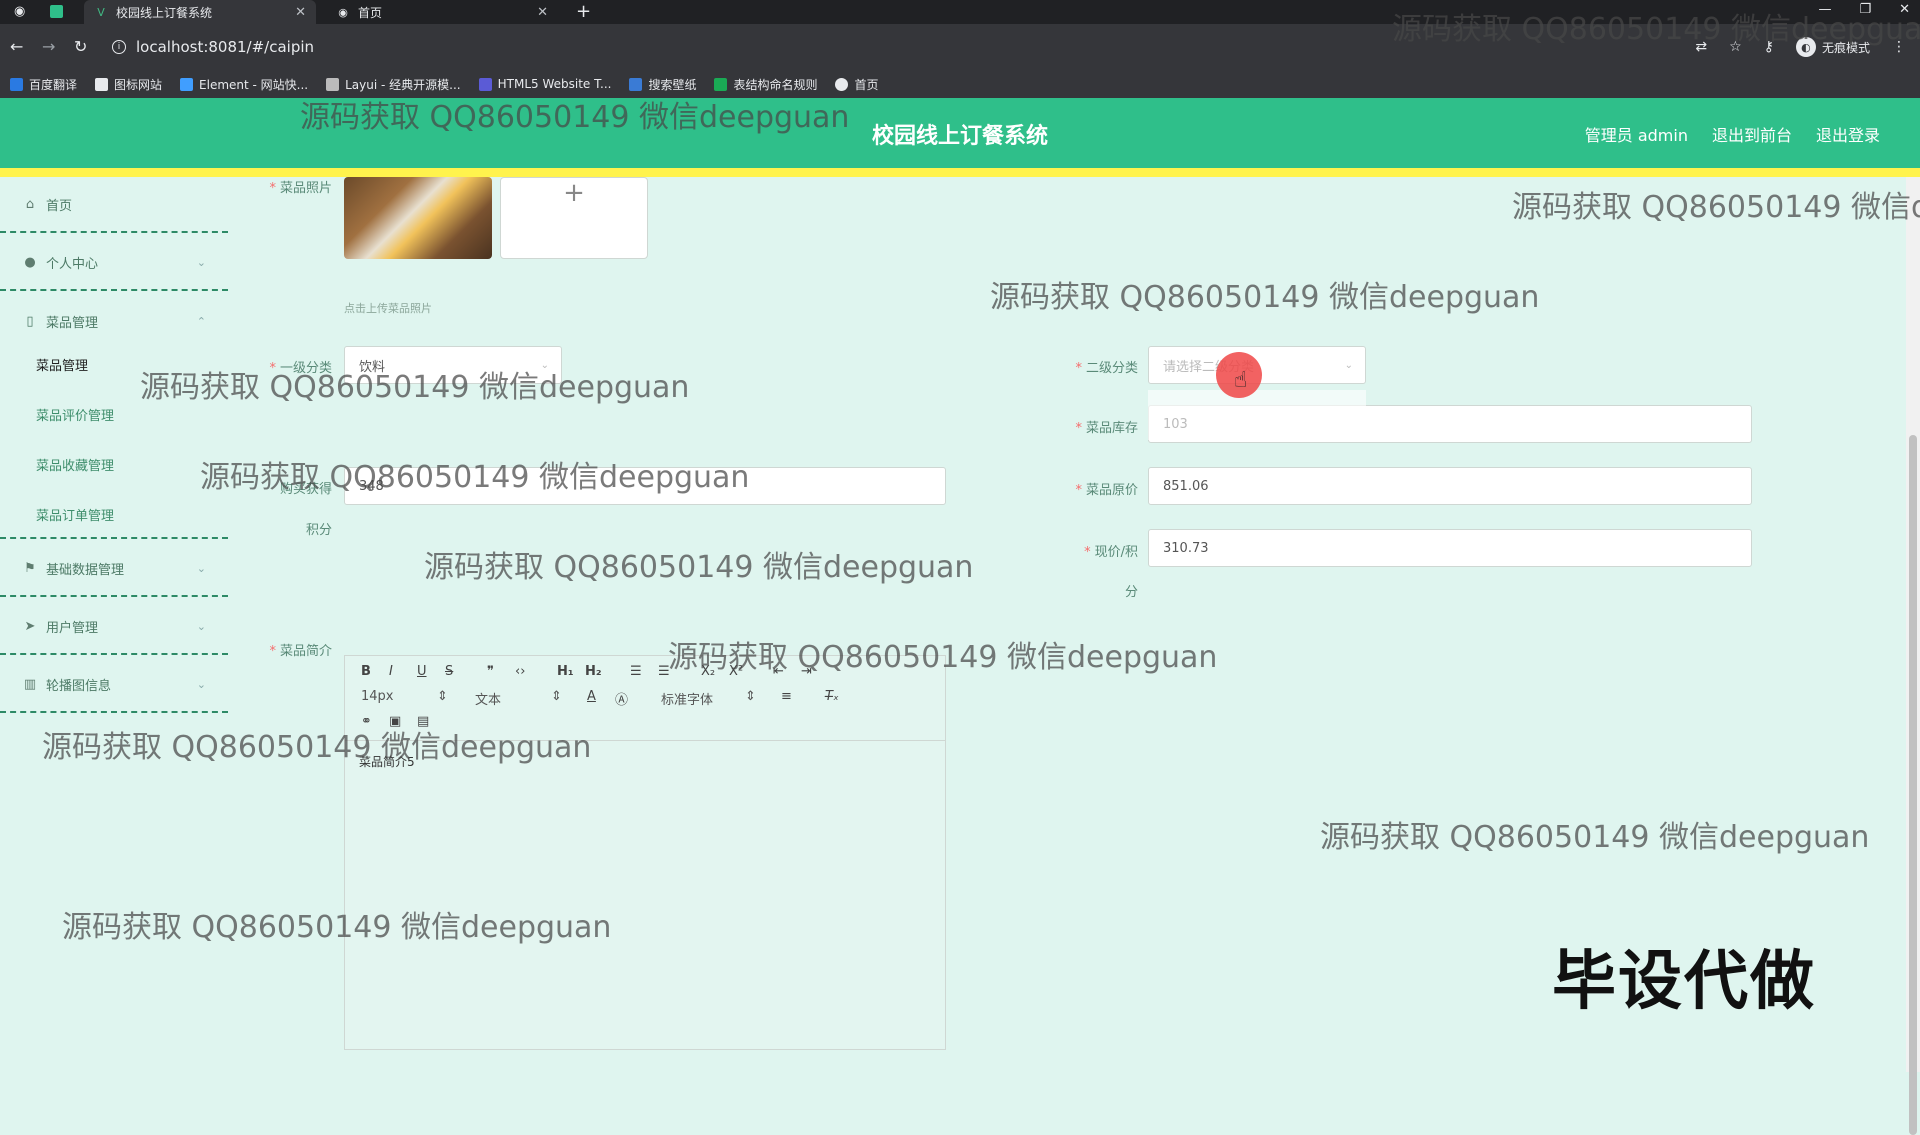 The image size is (1920, 1135). I want to click on browser-menu-icon: ◉, so click(19, 11).